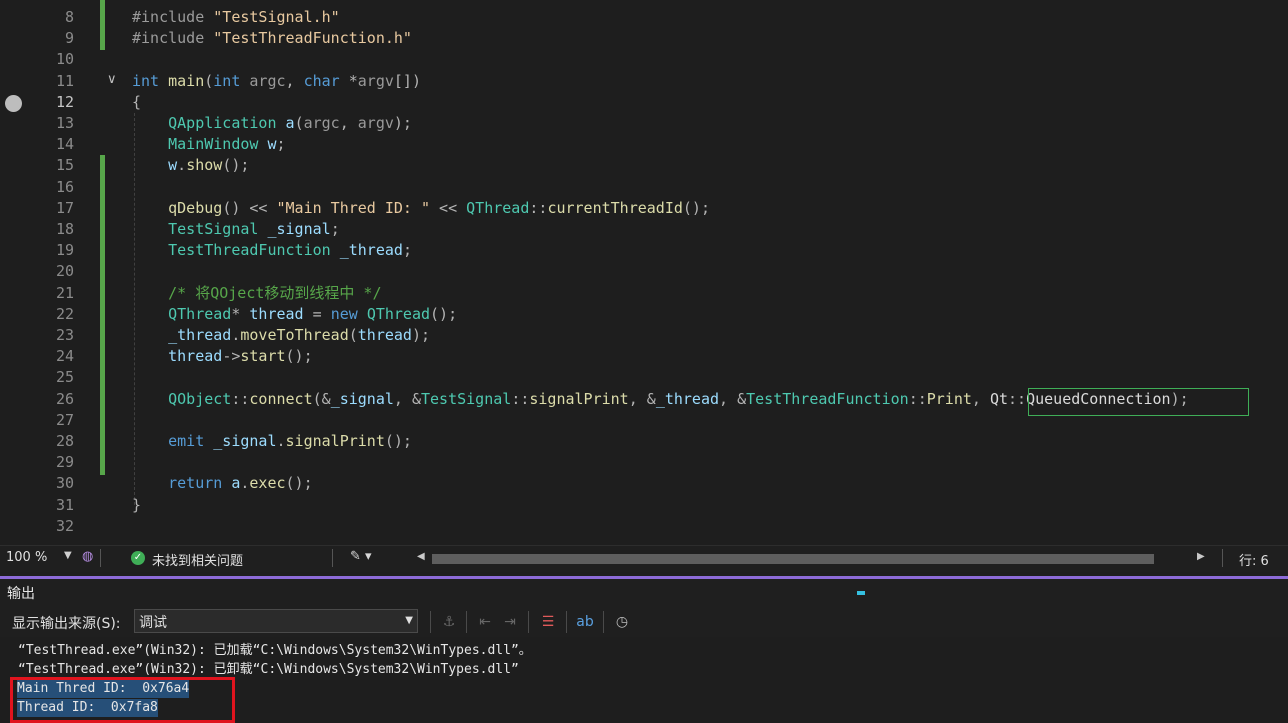 The width and height of the screenshot is (1288, 723). What do you see at coordinates (644, 38) in the screenshot?
I see `code-line: 9 #include "TestThreadFunction.h"` at bounding box center [644, 38].